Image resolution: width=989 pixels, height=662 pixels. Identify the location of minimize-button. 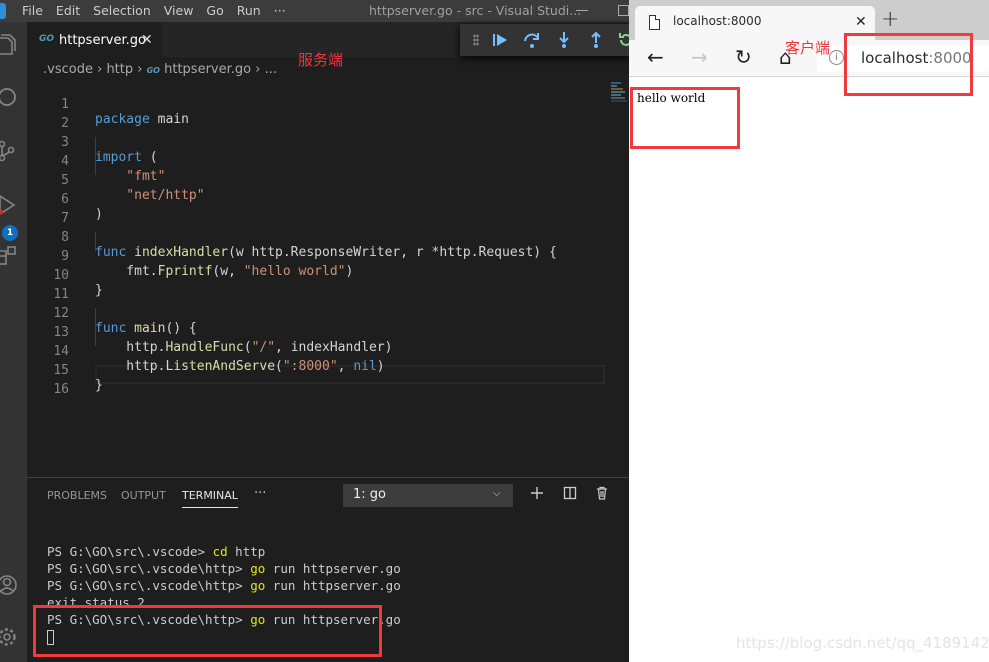
(582, 10).